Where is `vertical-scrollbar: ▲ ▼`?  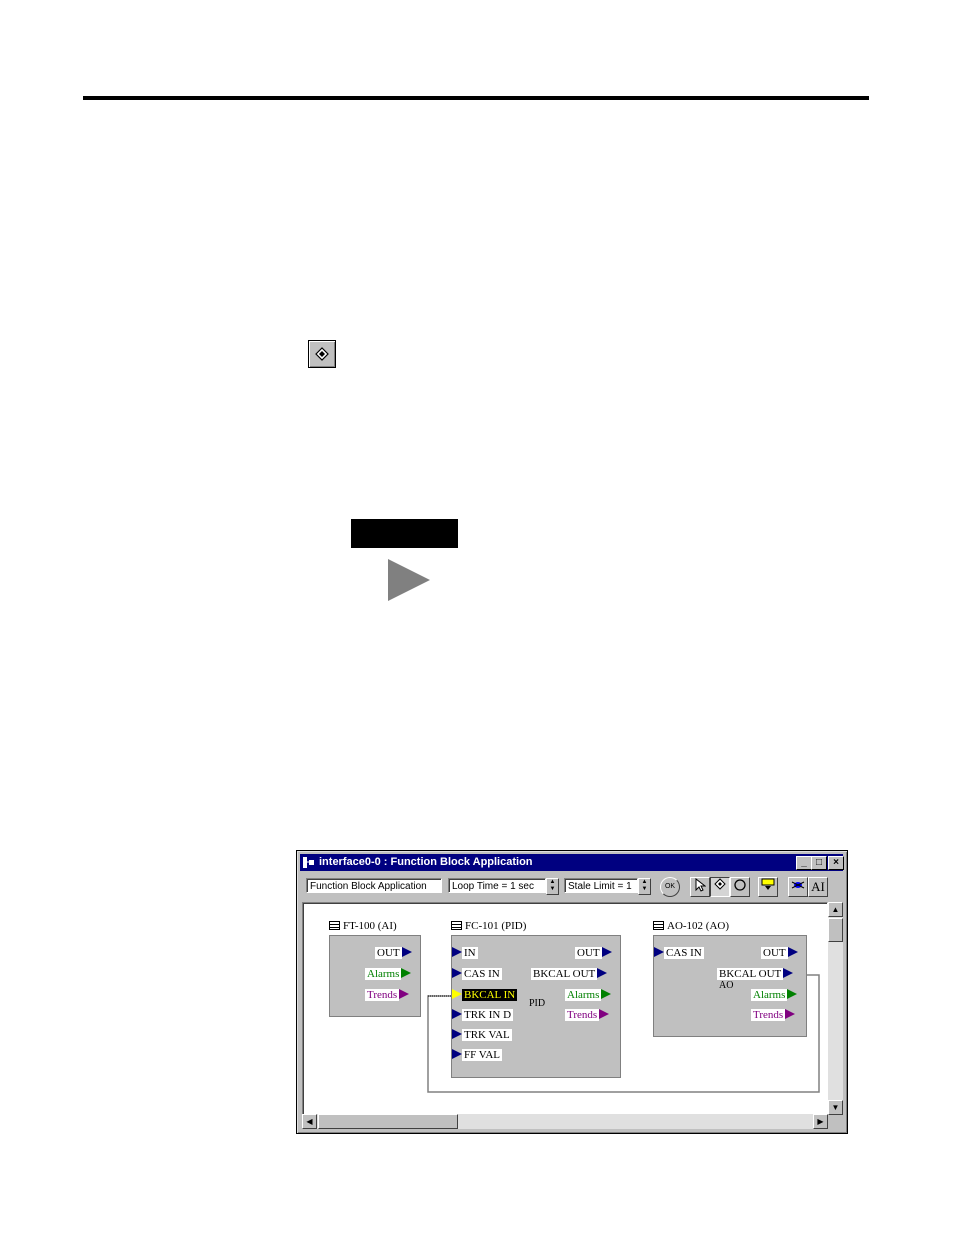
vertical-scrollbar: ▲ ▼ is located at coordinates (835, 1008).